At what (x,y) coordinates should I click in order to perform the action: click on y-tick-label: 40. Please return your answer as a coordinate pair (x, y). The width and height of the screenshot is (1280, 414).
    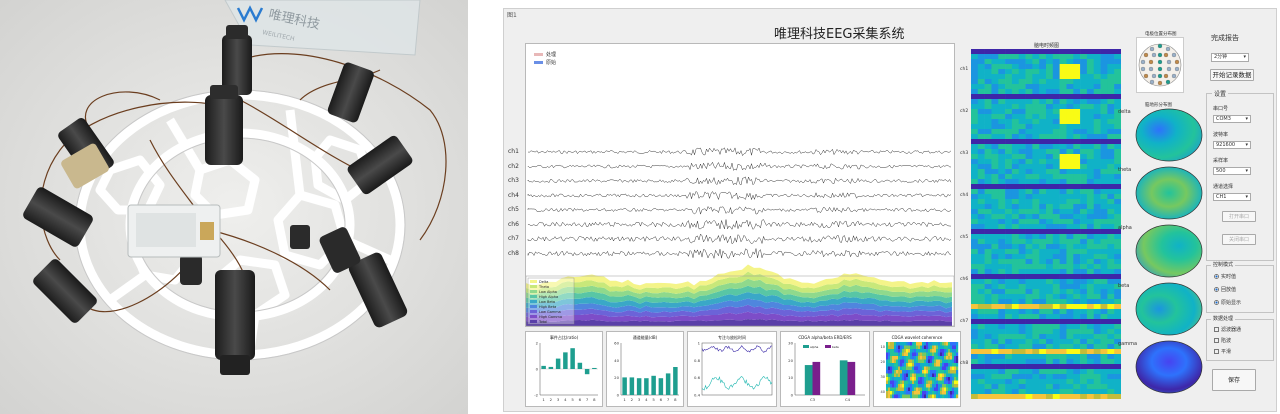
    Looking at the image, I should click on (883, 392).